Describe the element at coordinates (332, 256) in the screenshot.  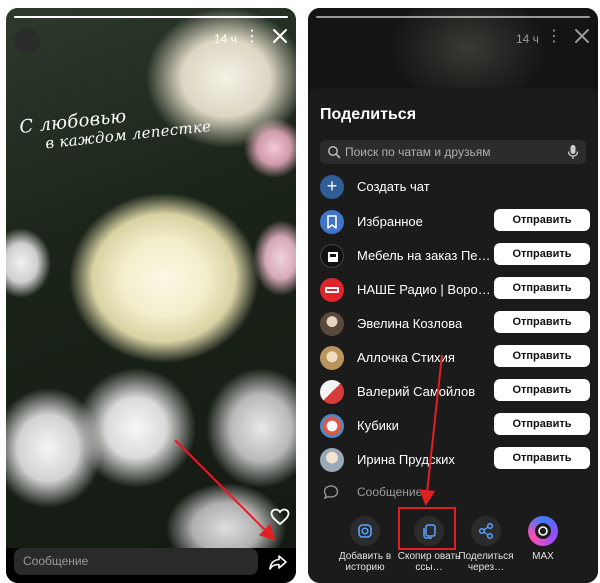
I see `furniture-logo-icon` at that location.